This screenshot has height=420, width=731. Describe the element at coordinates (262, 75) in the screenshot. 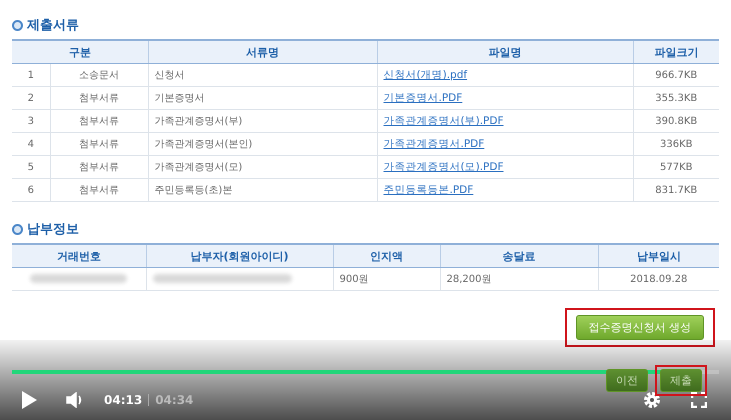

I see `table-cell: 신청서` at that location.